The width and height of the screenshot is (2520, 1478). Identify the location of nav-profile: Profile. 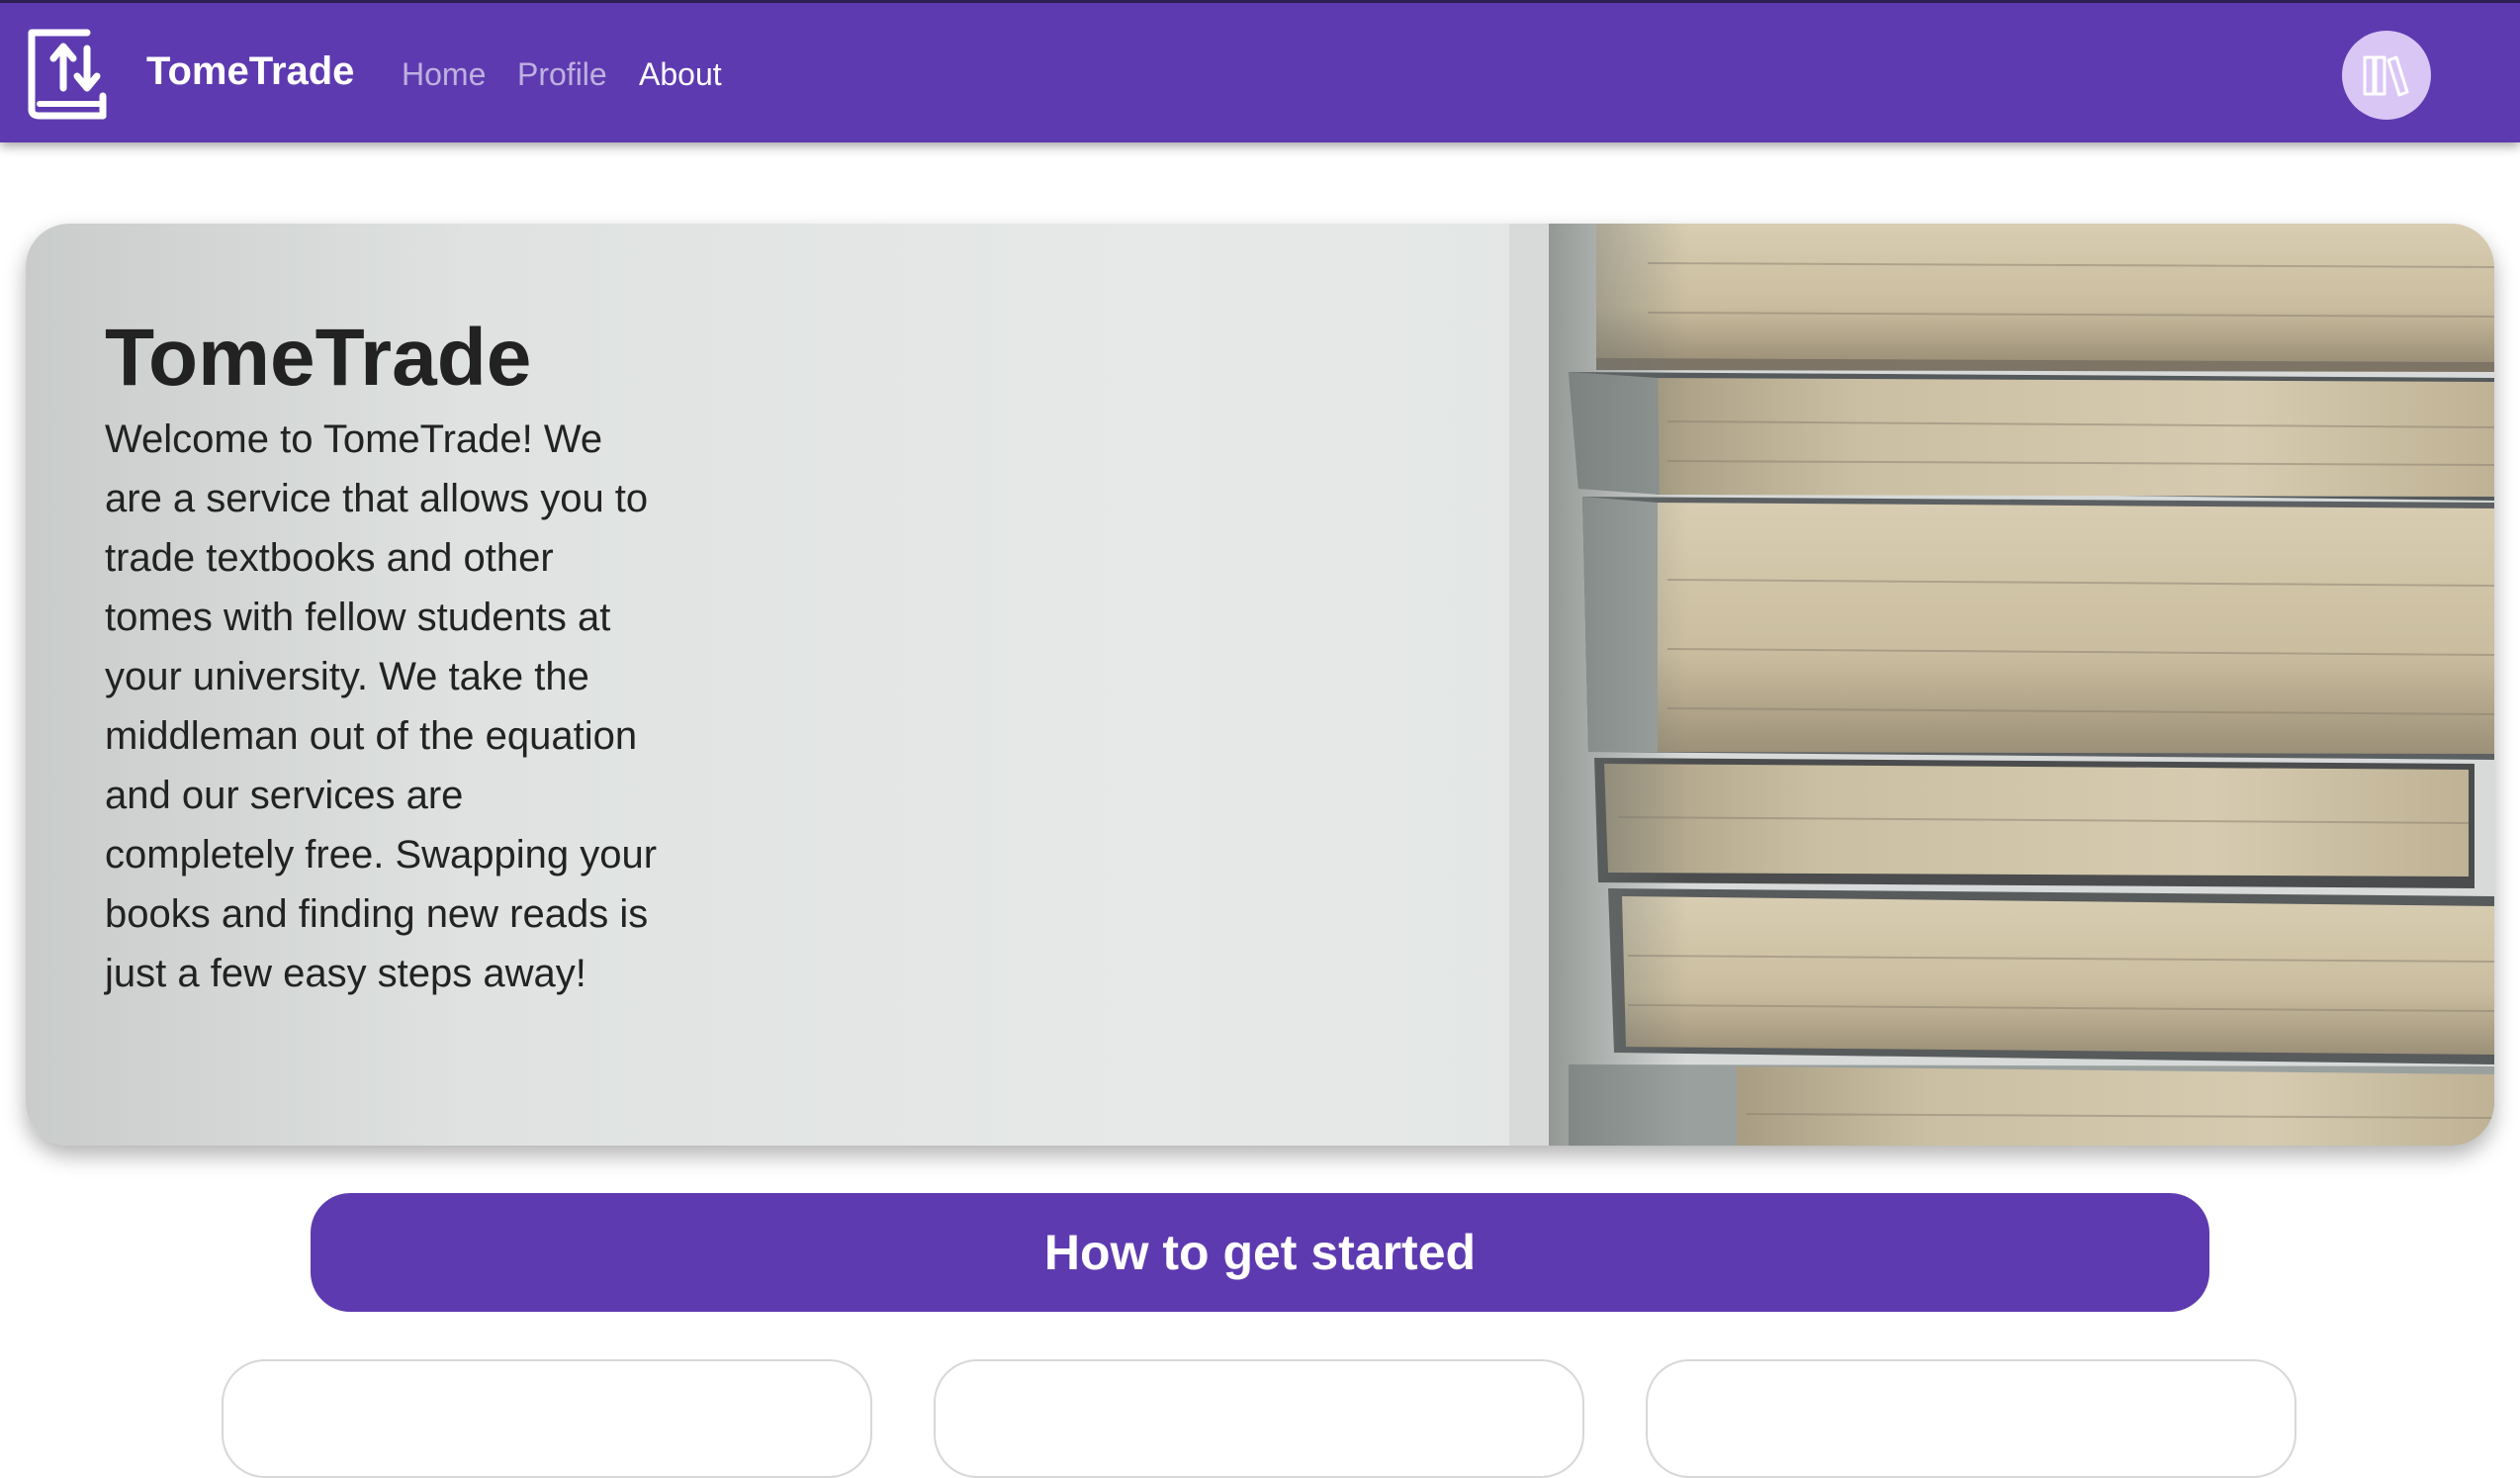
(562, 74).